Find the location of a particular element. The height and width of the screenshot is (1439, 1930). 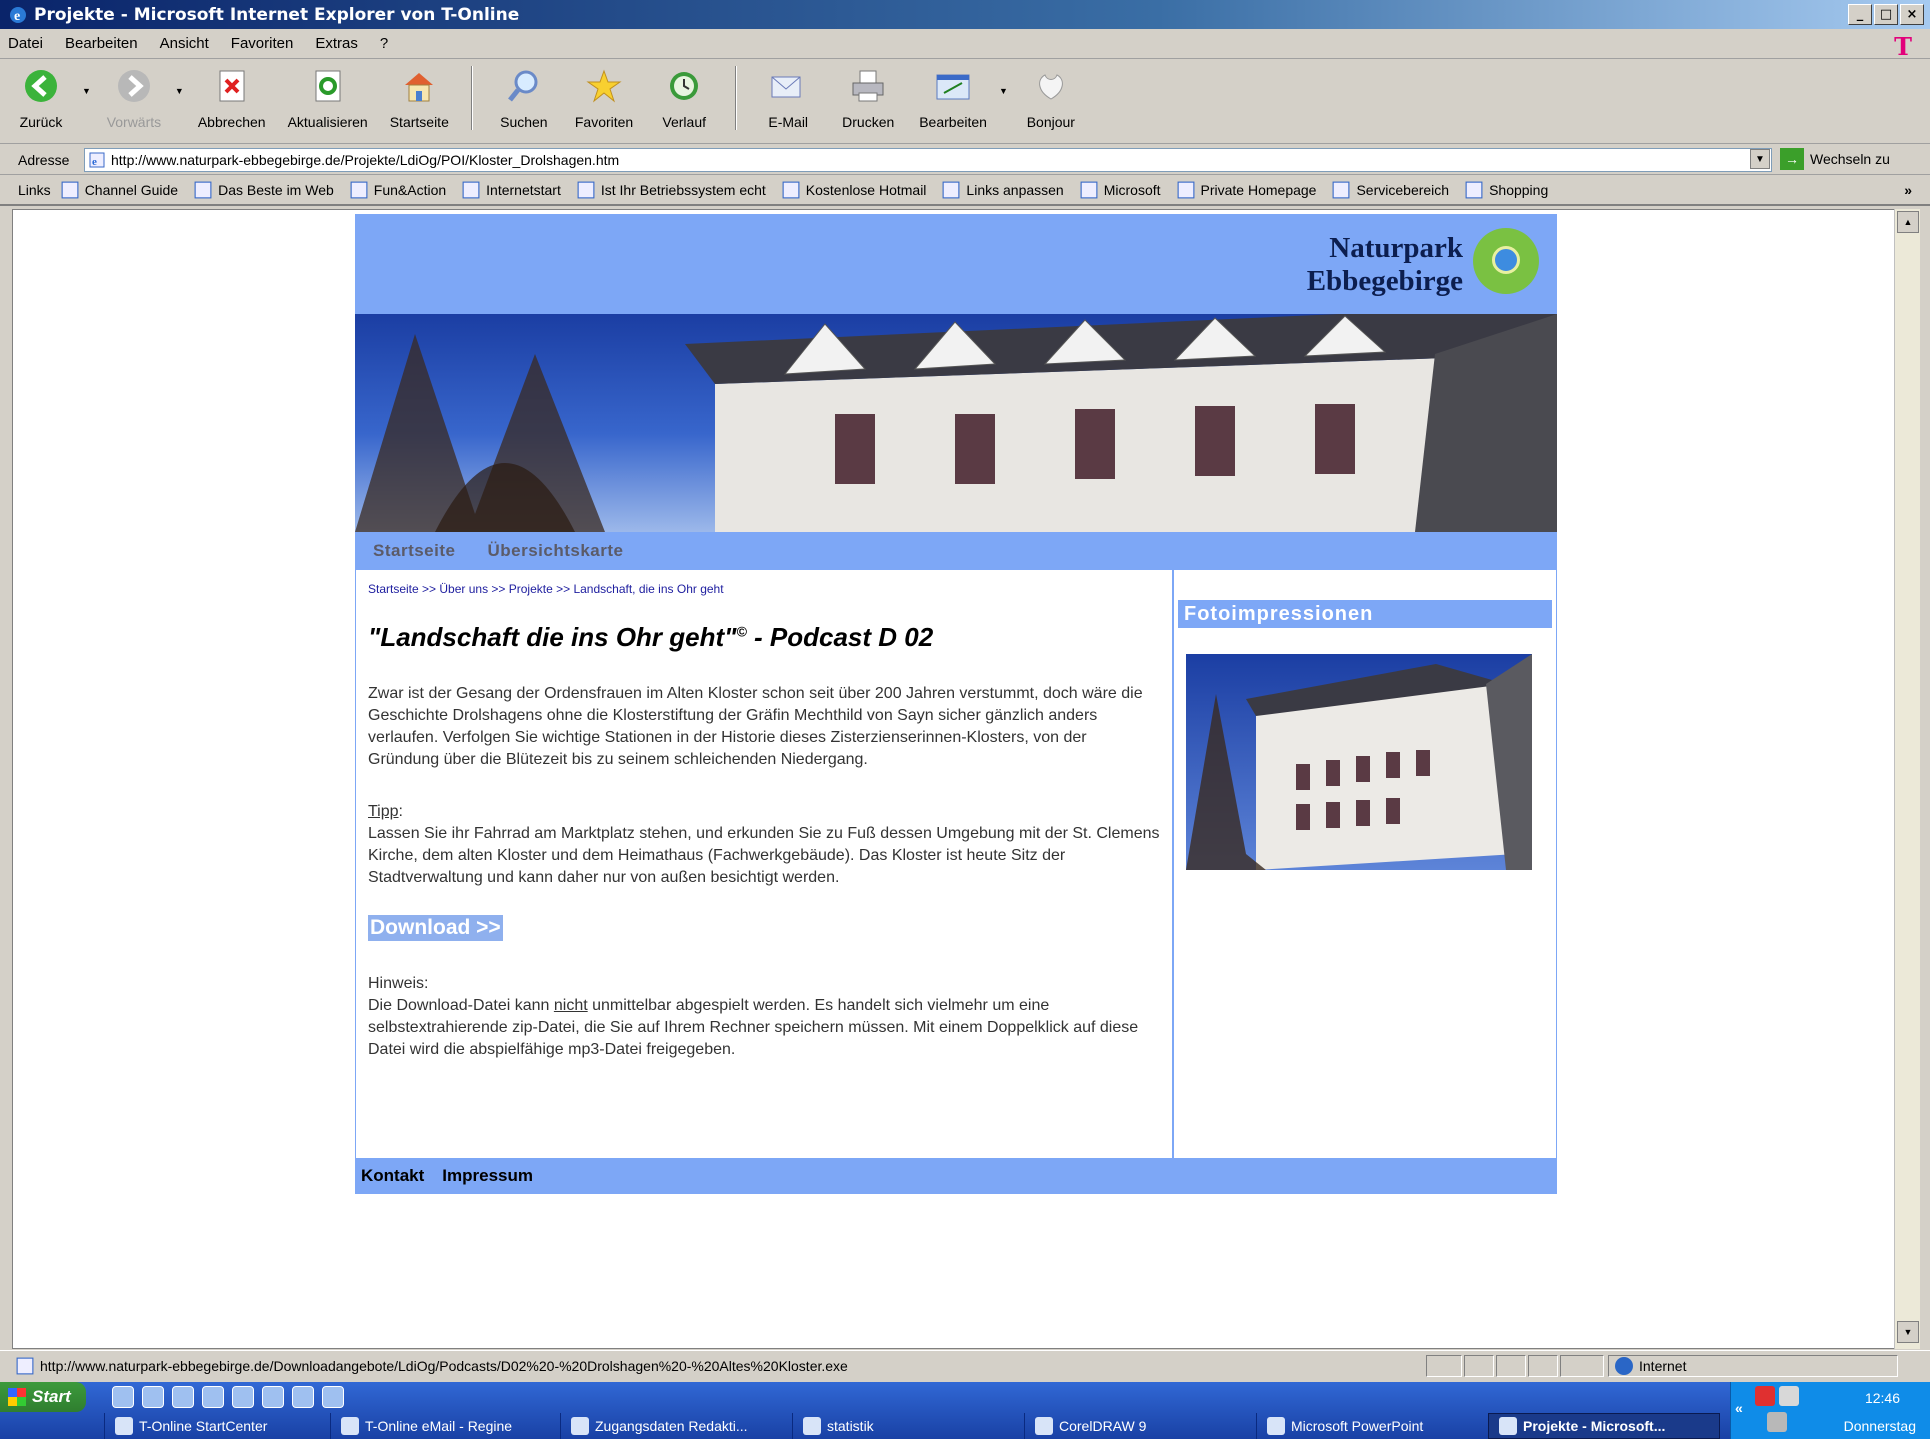

task-statistik: statistik is located at coordinates (908, 1426).